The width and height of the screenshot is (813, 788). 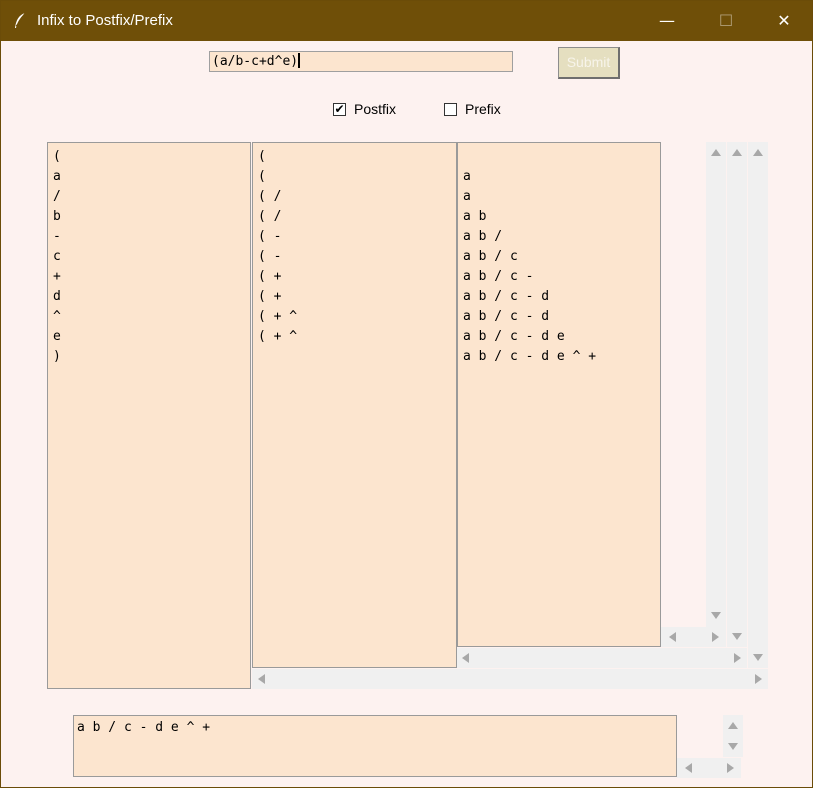 I want to click on postfix-checkbox: ✔, so click(x=339, y=109).